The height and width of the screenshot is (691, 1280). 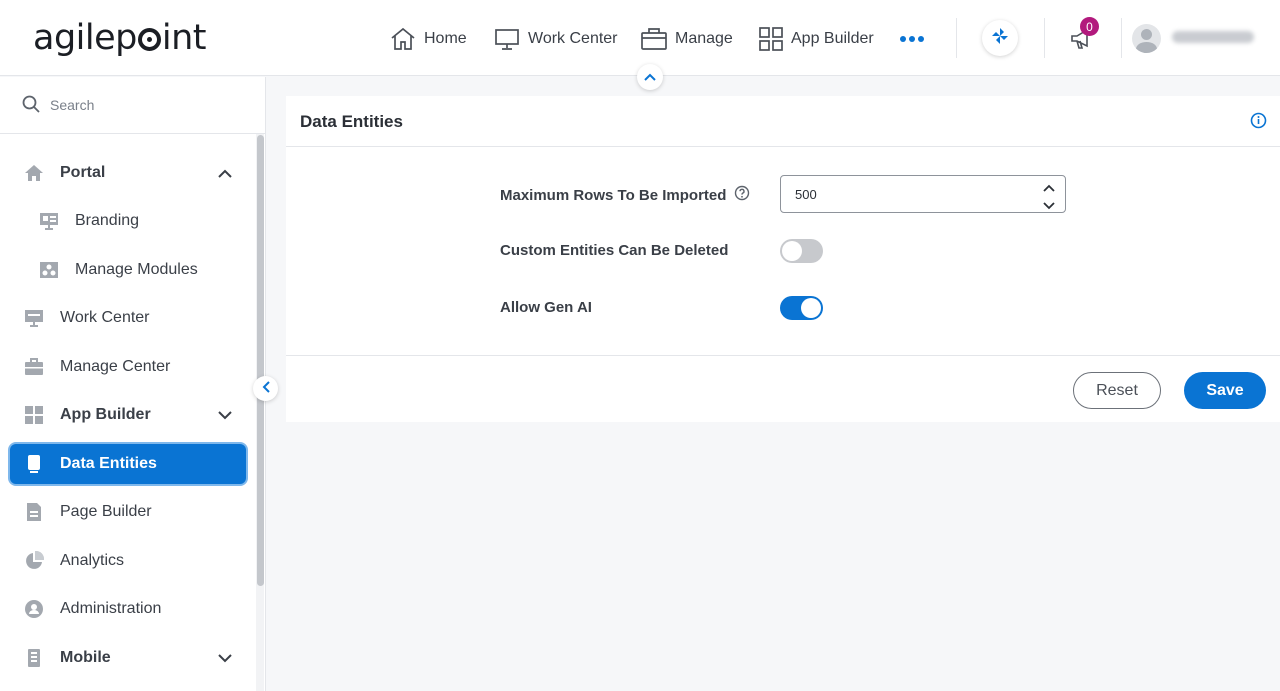 I want to click on megaphone-icon, so click(x=1082, y=41).